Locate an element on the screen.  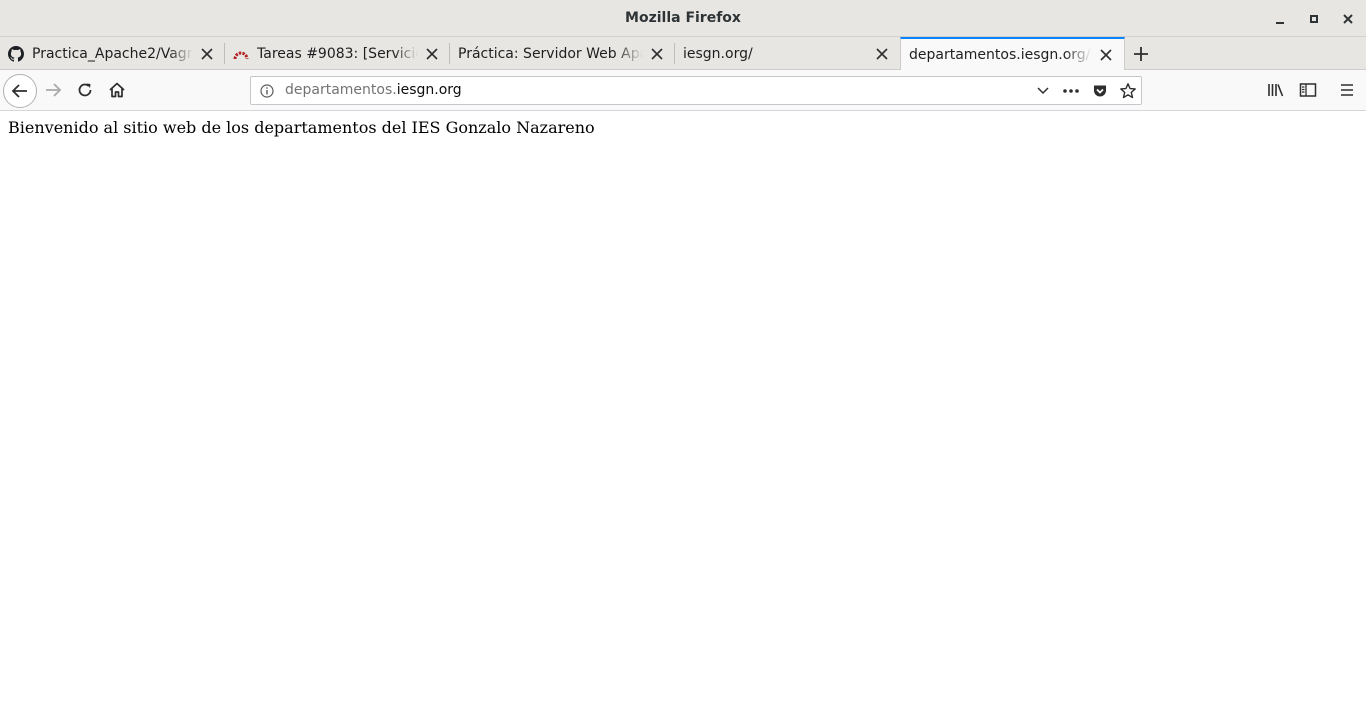
url-domain: iesgn.org is located at coordinates (429, 90).